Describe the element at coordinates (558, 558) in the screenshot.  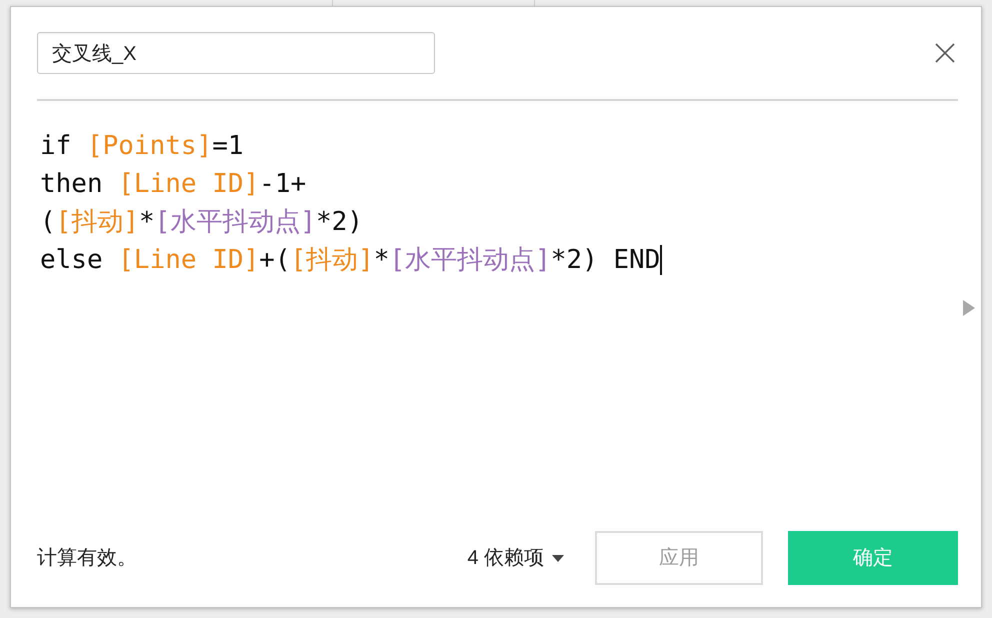
I see `caret-icon` at that location.